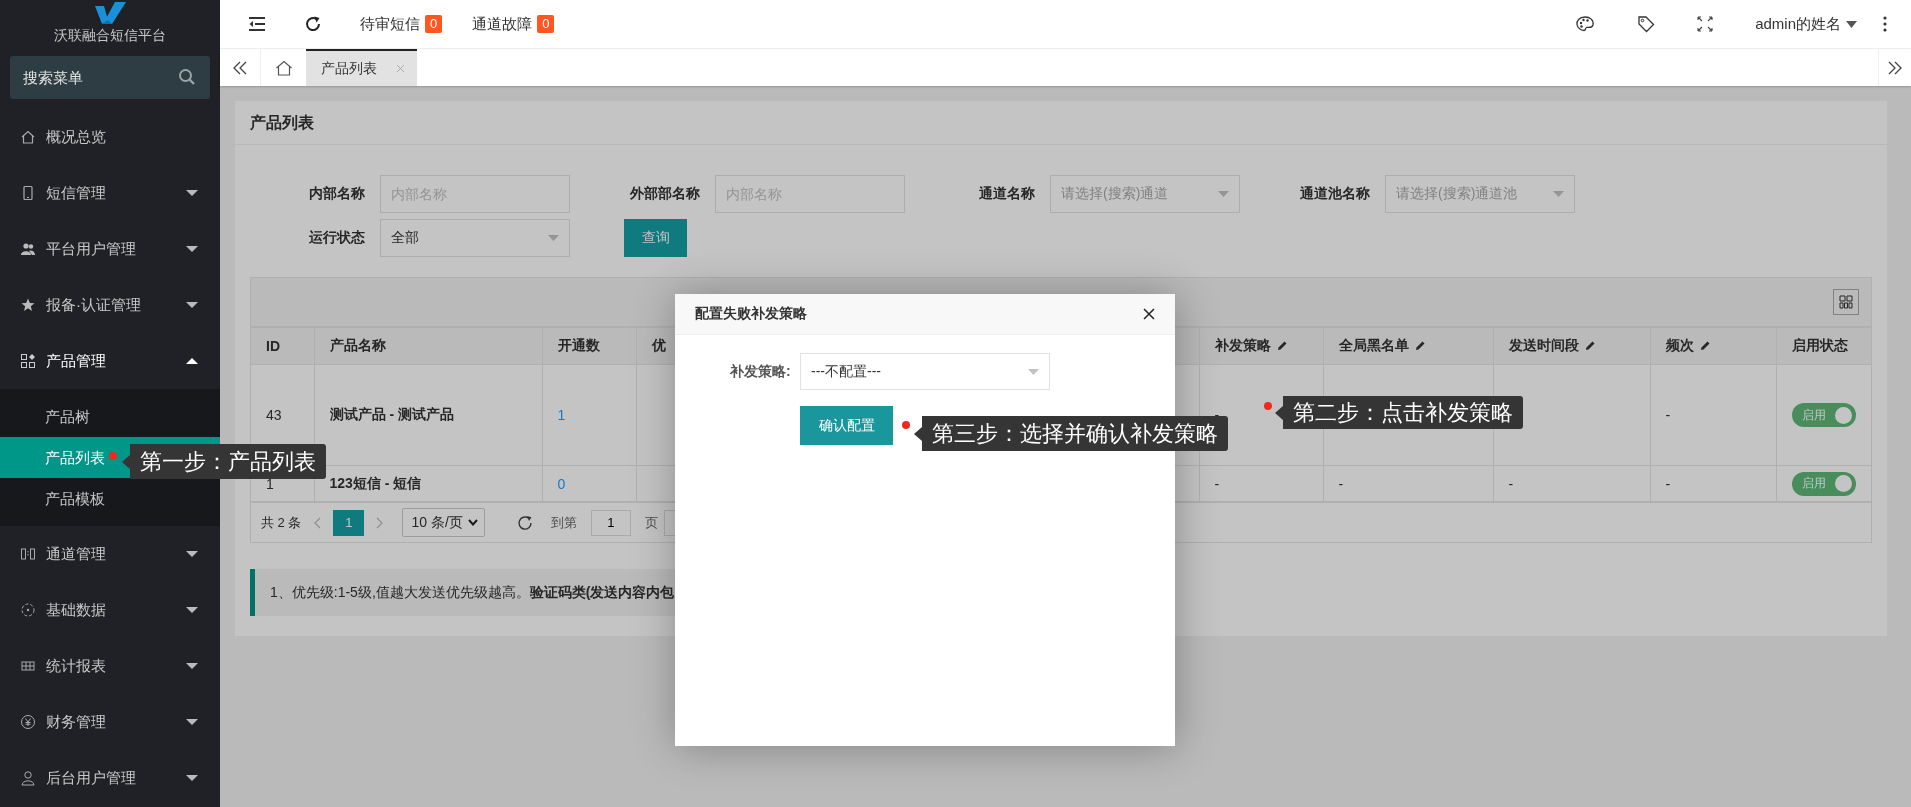 The image size is (1911, 807). I want to click on menu-item: 概况总览, so click(110, 137).